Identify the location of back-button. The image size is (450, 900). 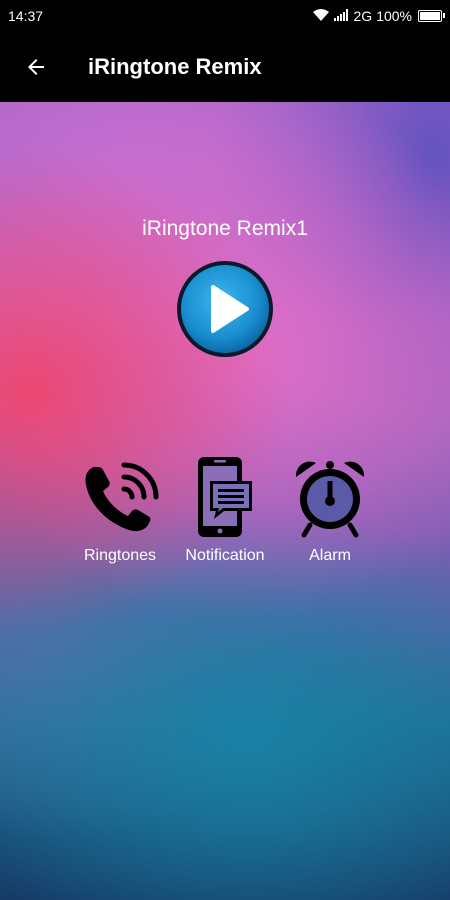
(36, 67).